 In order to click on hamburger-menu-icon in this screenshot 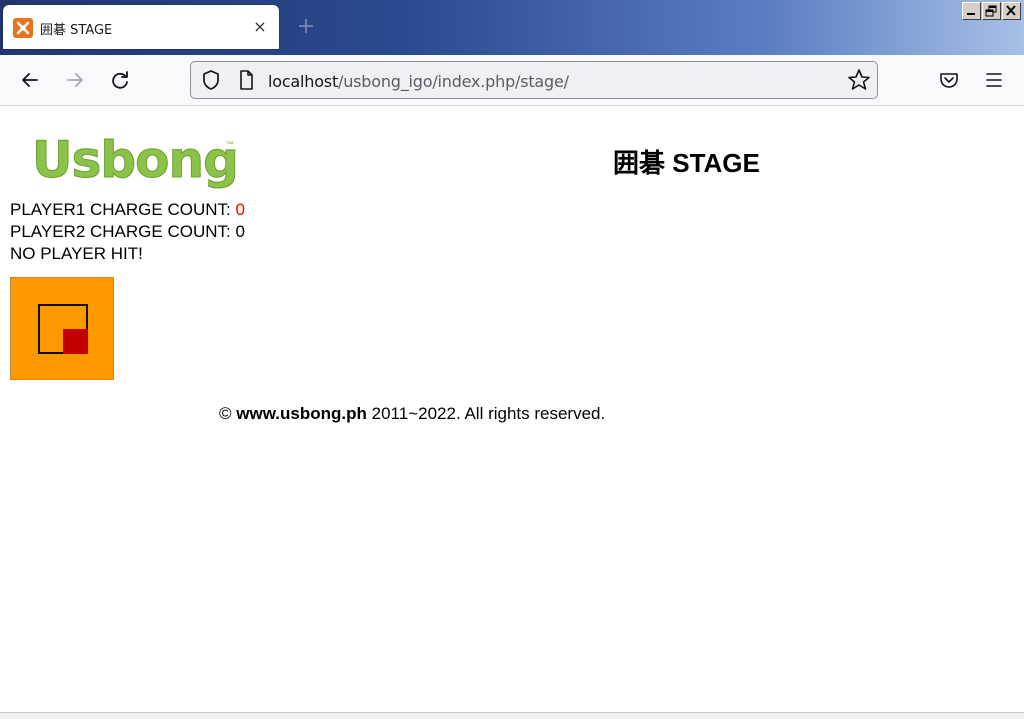, I will do `click(994, 80)`.